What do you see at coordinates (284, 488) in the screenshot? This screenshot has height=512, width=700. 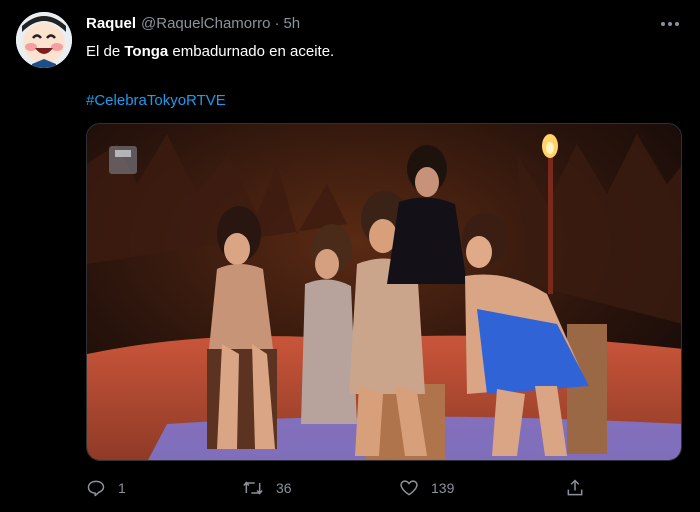 I see `retweet-count: 36` at bounding box center [284, 488].